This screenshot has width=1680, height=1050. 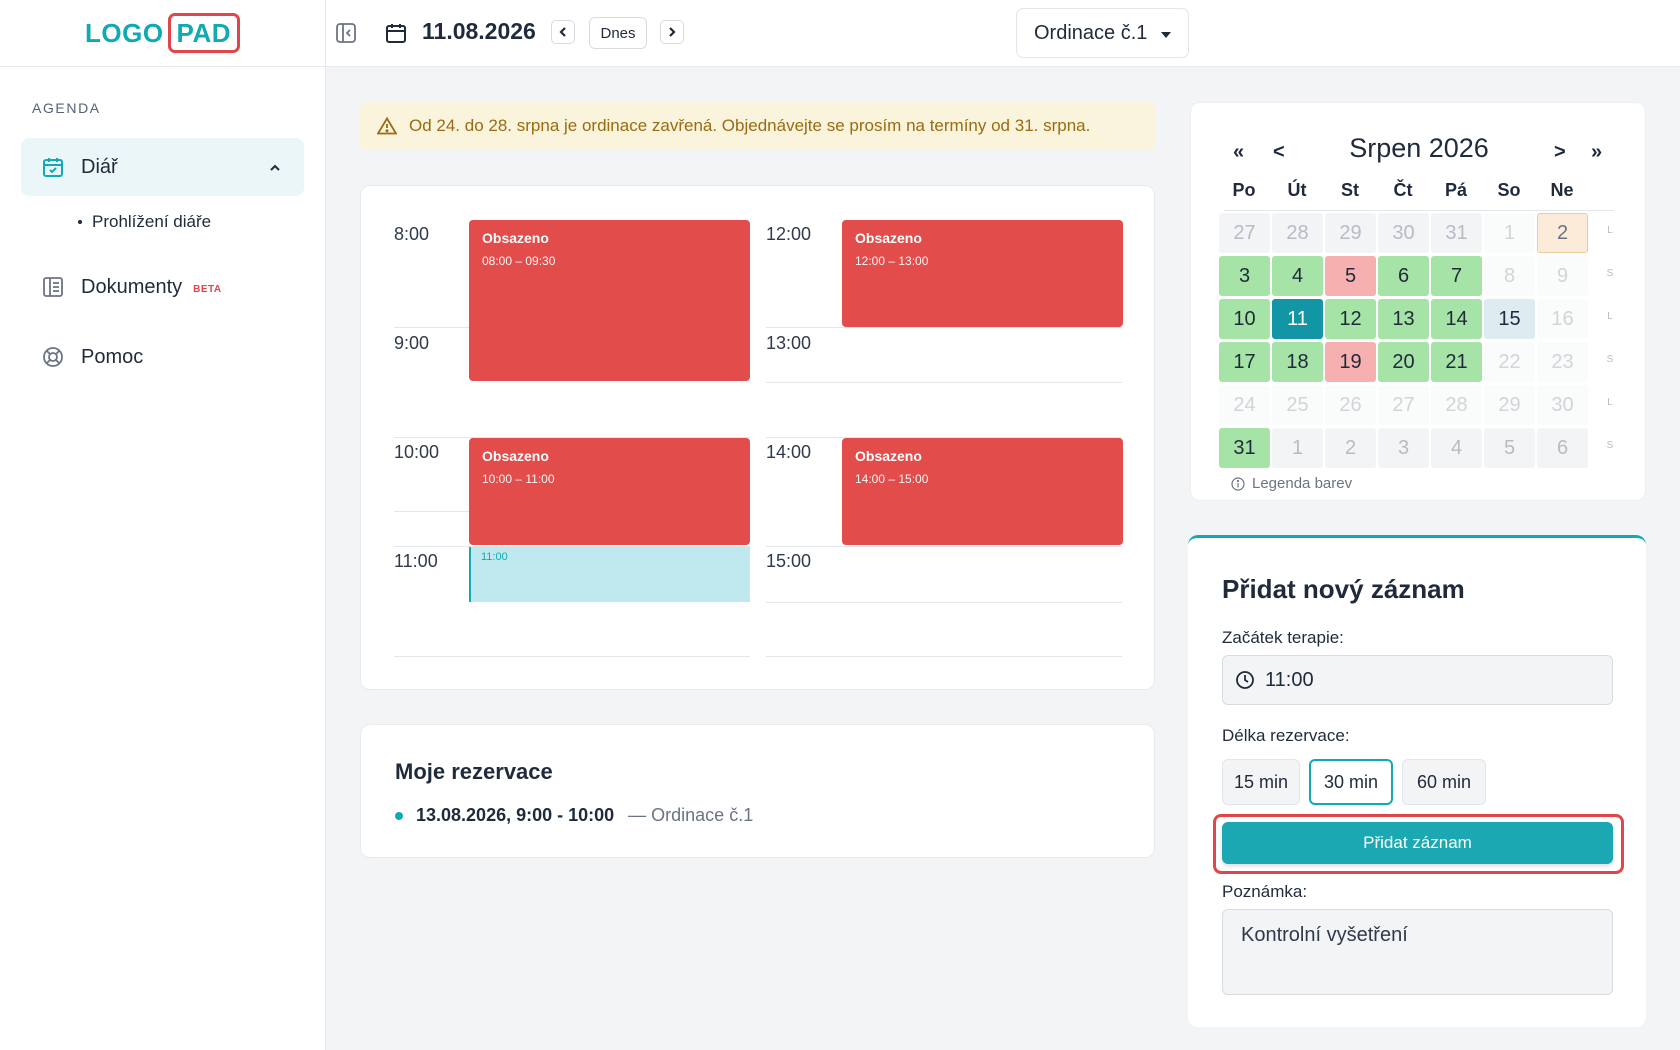 What do you see at coordinates (982, 273) in the screenshot?
I see `busy-slot: Obsazeno 12:00 – 13:00` at bounding box center [982, 273].